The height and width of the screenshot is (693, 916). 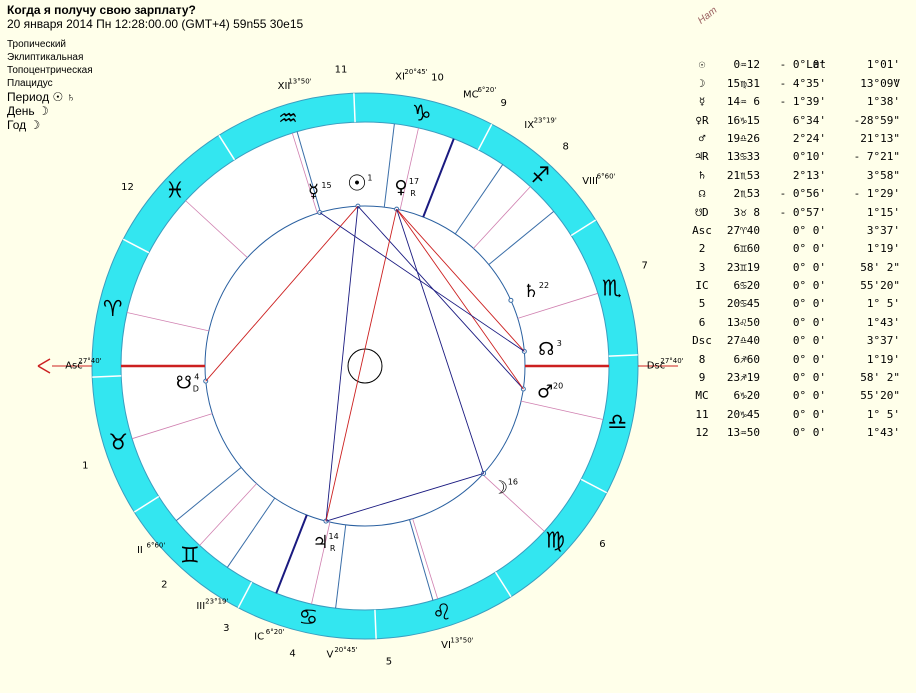 I want to click on house-cusp-degree: 13°50', so click(x=299, y=82).